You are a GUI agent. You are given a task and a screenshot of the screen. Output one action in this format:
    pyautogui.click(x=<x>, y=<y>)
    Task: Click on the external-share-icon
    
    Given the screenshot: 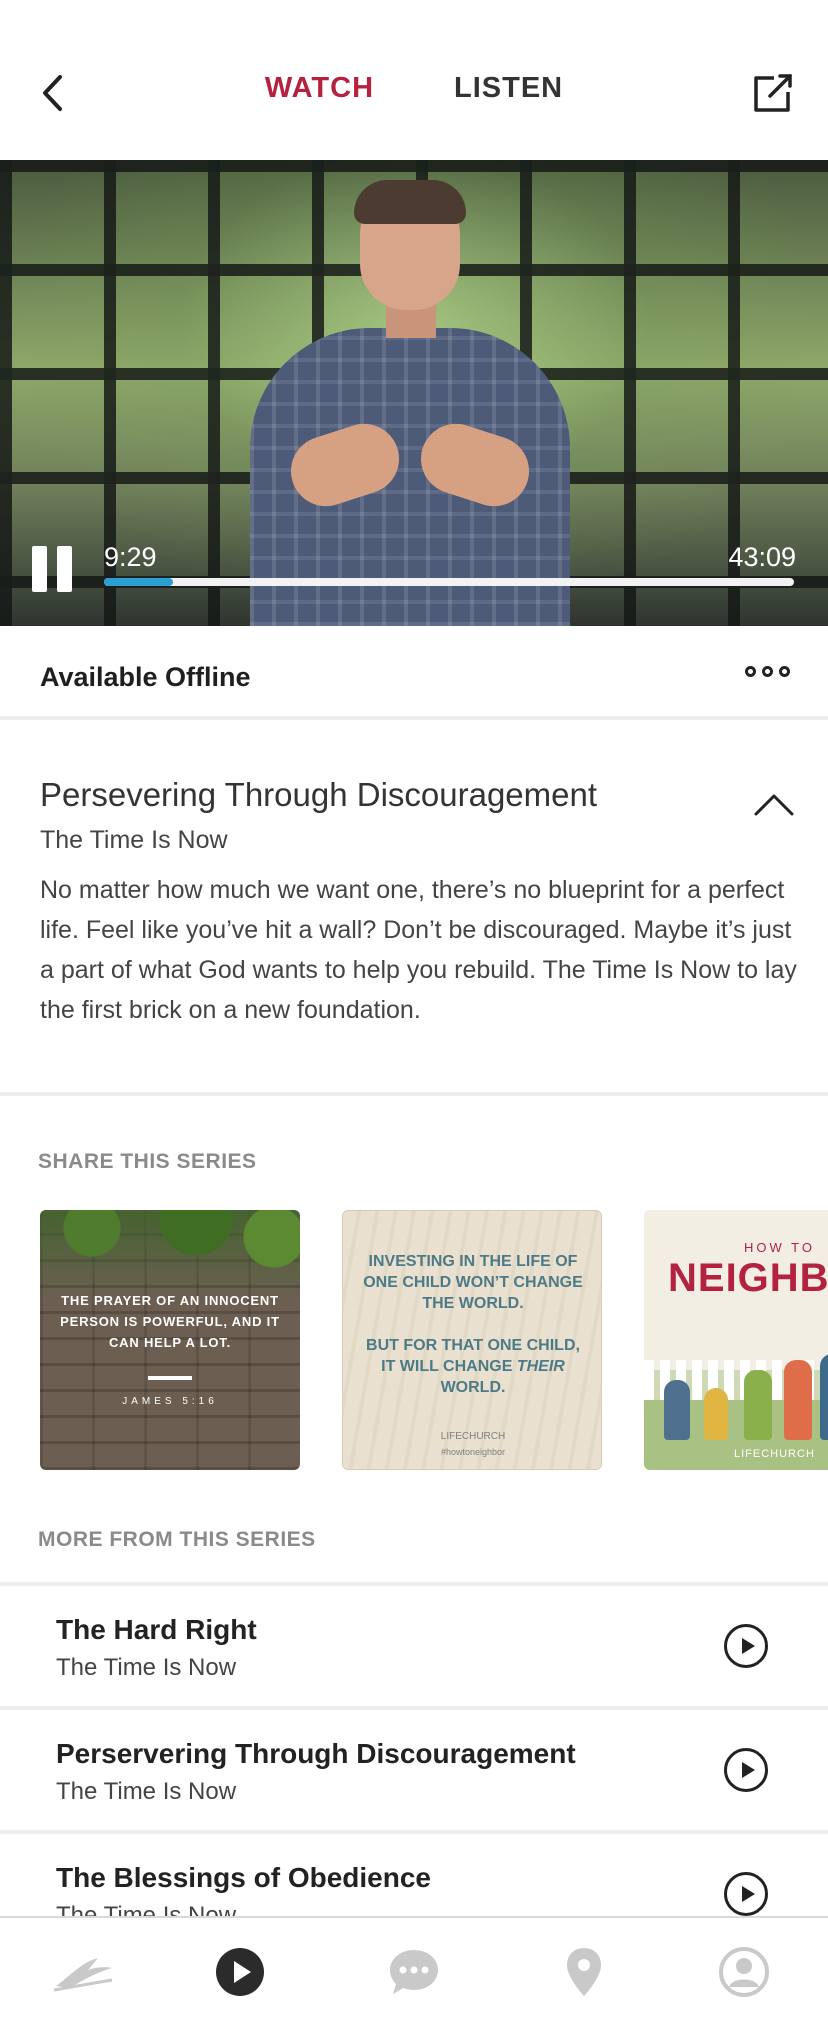 What is the action you would take?
    pyautogui.click(x=773, y=93)
    